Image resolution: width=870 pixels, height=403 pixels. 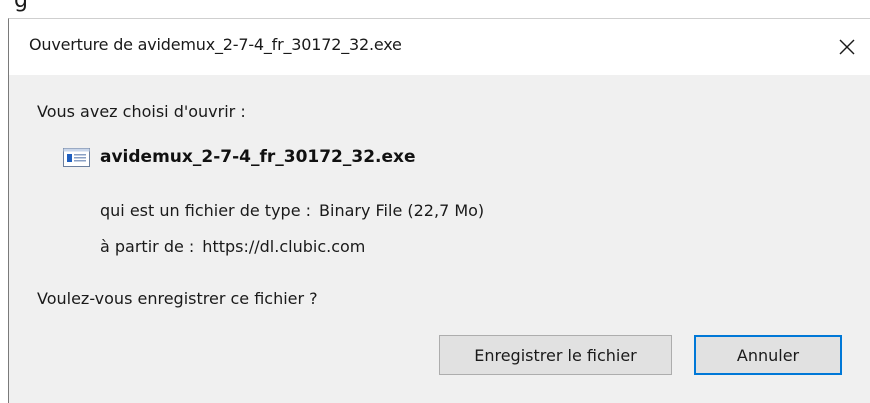 I want to click on save-question: Voulez-vous enregistrer ce fichier ?, so click(x=177, y=298).